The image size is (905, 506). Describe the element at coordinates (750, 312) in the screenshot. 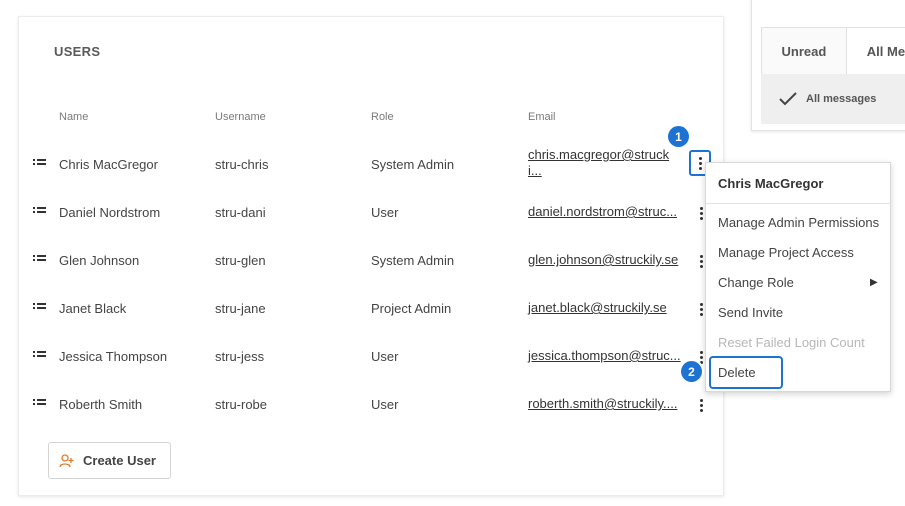

I see `menu-item-send-invite: Send Invite` at that location.